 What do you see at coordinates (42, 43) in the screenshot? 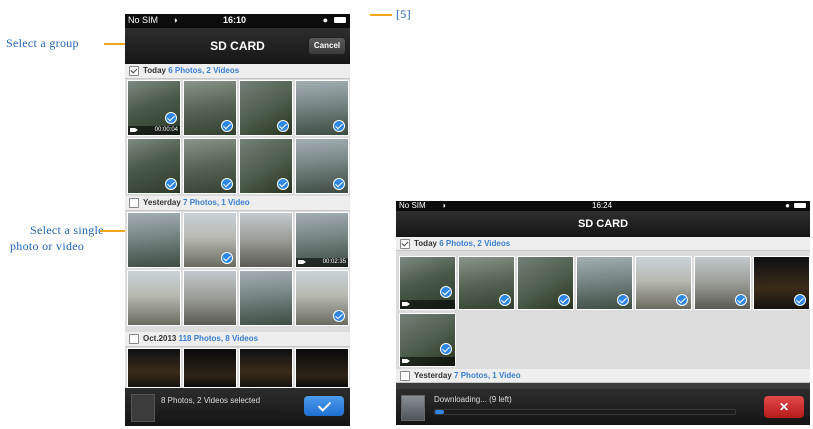
I see `annotation-select-group: Select a group` at bounding box center [42, 43].